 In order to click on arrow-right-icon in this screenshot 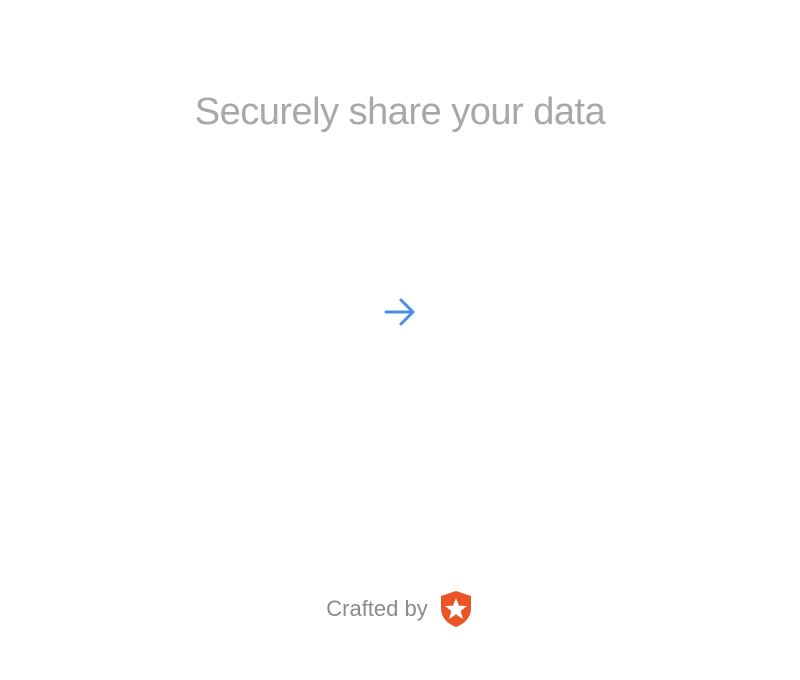, I will do `click(399, 312)`.